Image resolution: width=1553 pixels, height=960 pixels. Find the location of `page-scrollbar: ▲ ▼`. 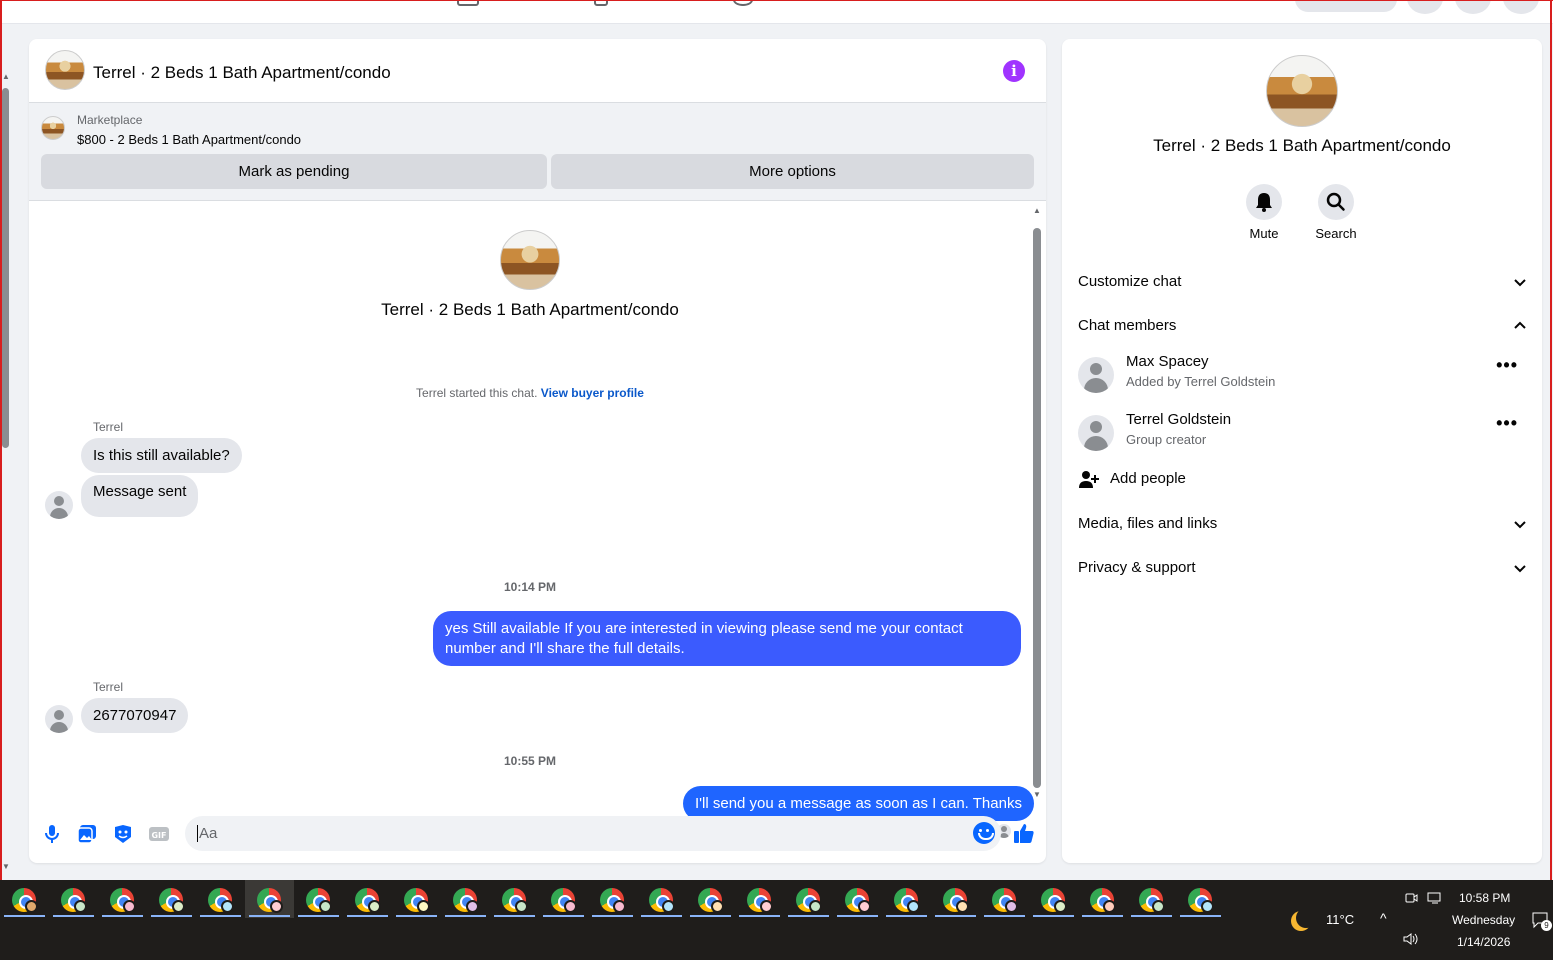

page-scrollbar: ▲ ▼ is located at coordinates (6, 475).